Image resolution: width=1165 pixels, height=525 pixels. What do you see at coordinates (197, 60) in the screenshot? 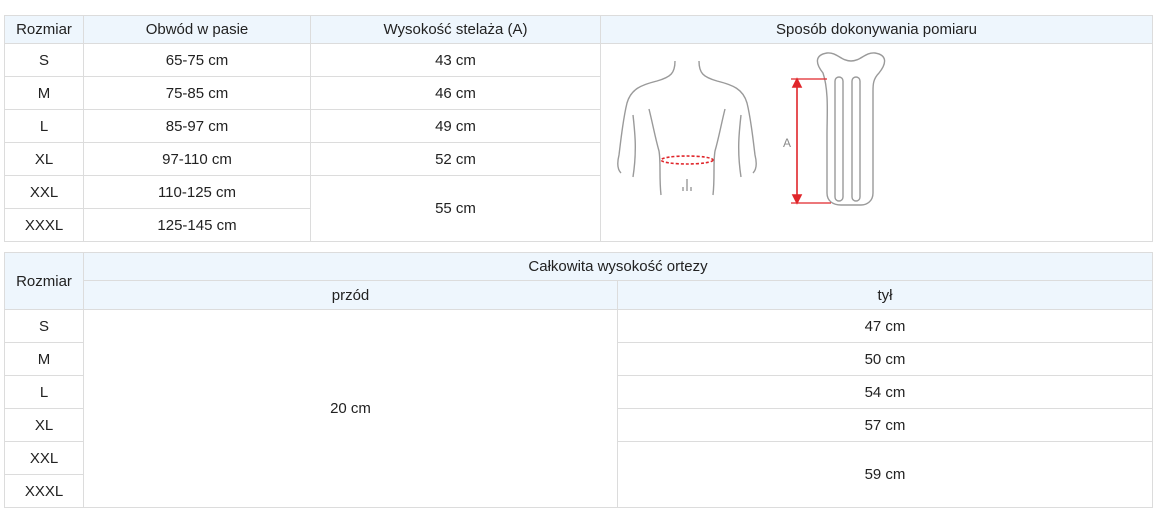
I see `waist-cell: 65-75 cm` at bounding box center [197, 60].